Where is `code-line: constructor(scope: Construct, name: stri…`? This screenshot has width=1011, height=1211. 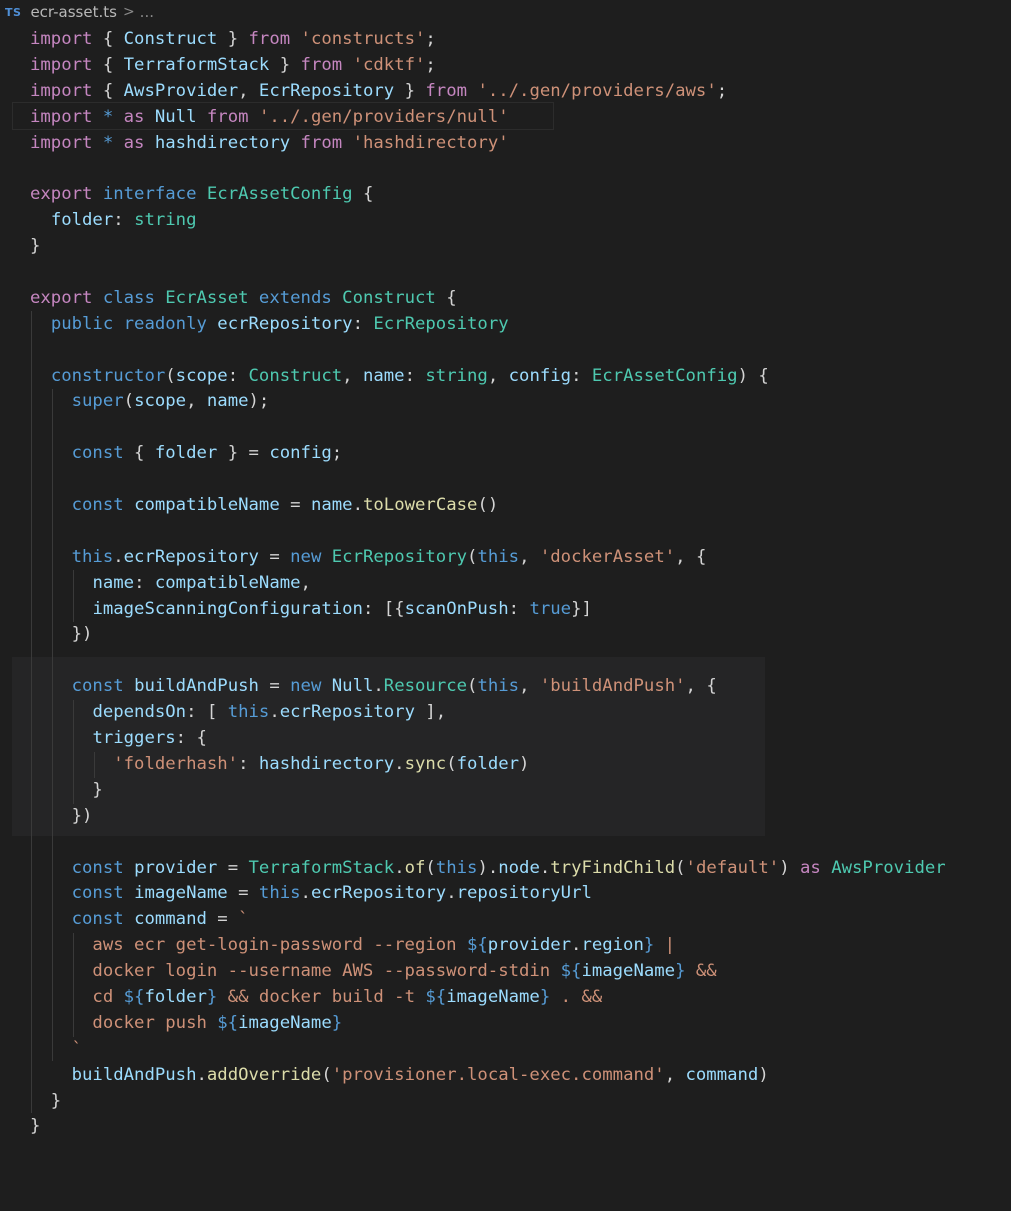
code-line: constructor(scope: Construct, name: stri… is located at coordinates (488, 377).